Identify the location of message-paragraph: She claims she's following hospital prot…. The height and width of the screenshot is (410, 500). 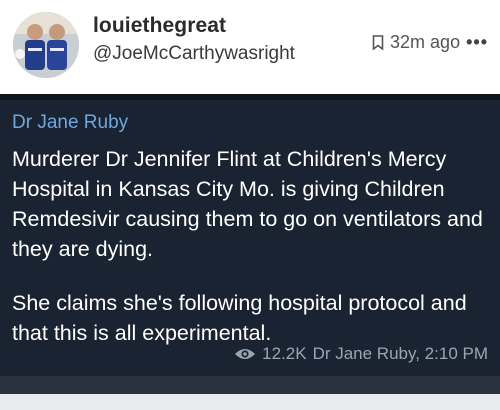
(239, 318).